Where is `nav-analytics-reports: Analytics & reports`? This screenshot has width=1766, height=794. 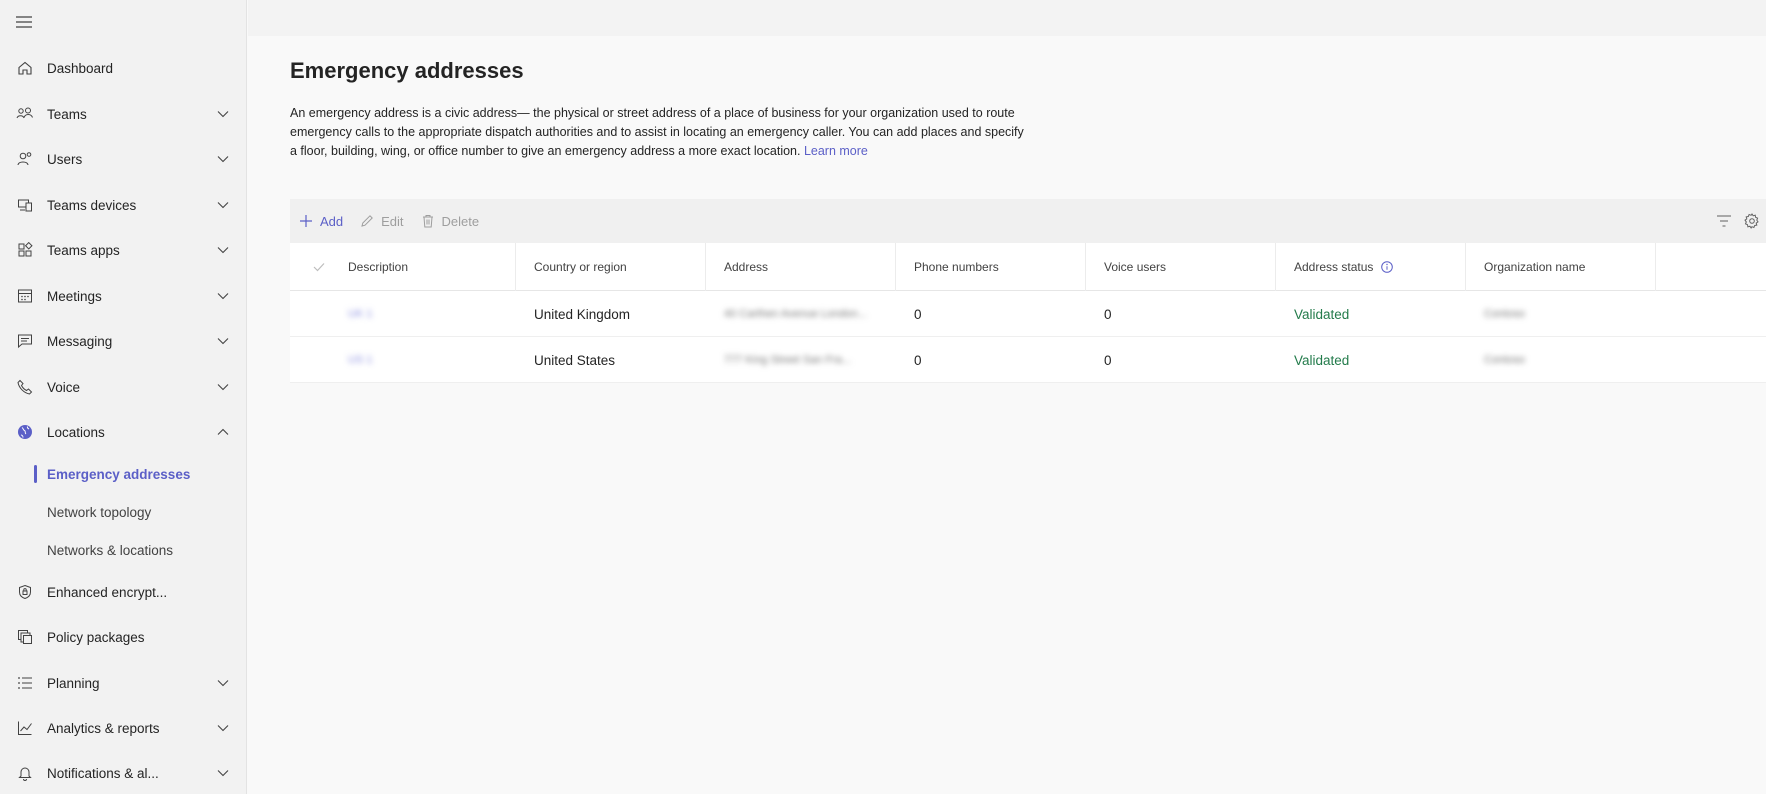
nav-analytics-reports: Analytics & reports is located at coordinates (123, 728).